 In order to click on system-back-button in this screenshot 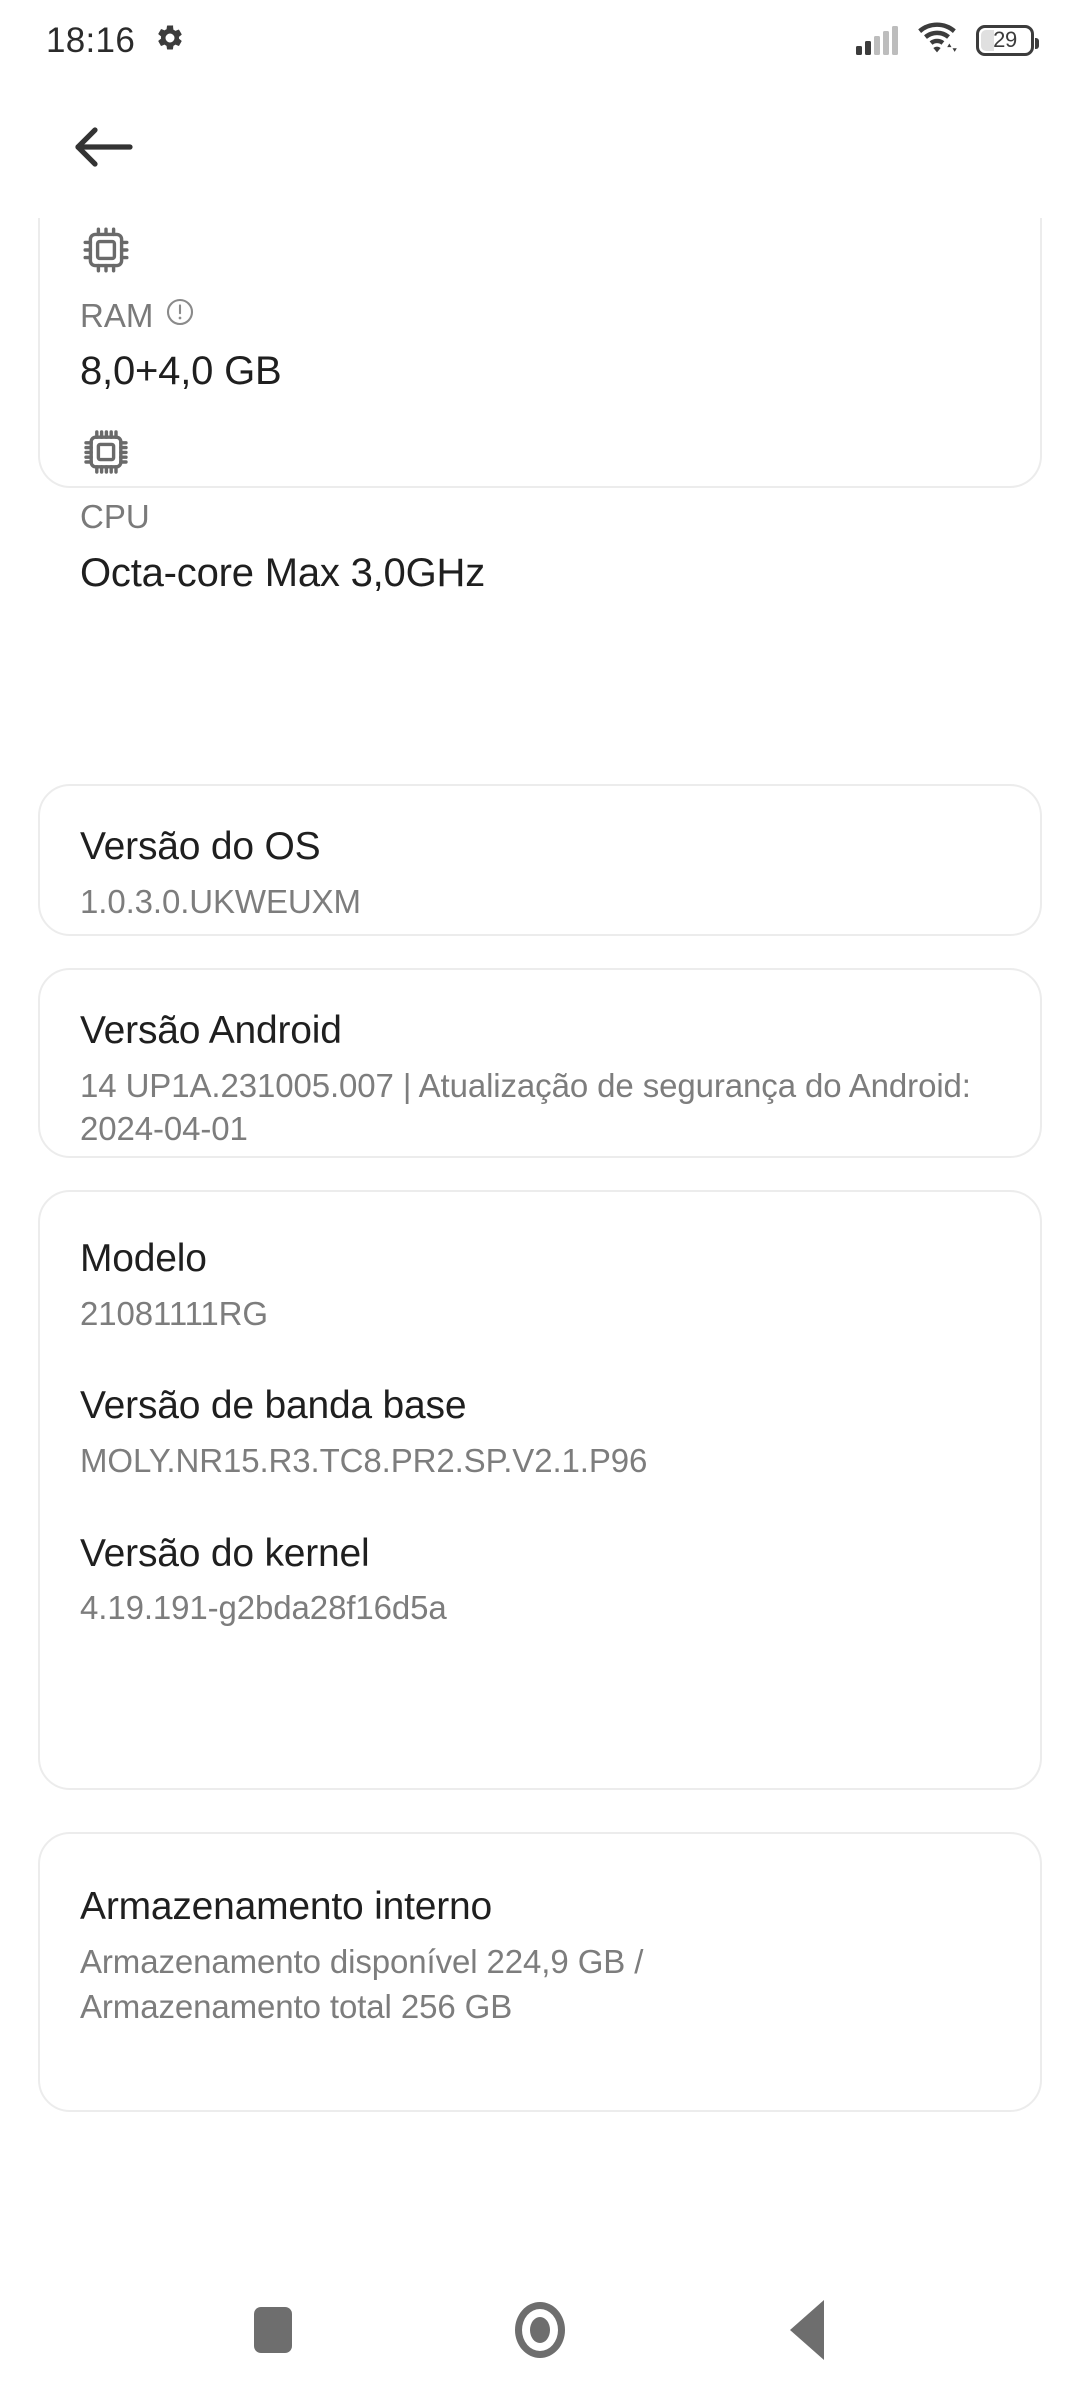, I will do `click(807, 2330)`.